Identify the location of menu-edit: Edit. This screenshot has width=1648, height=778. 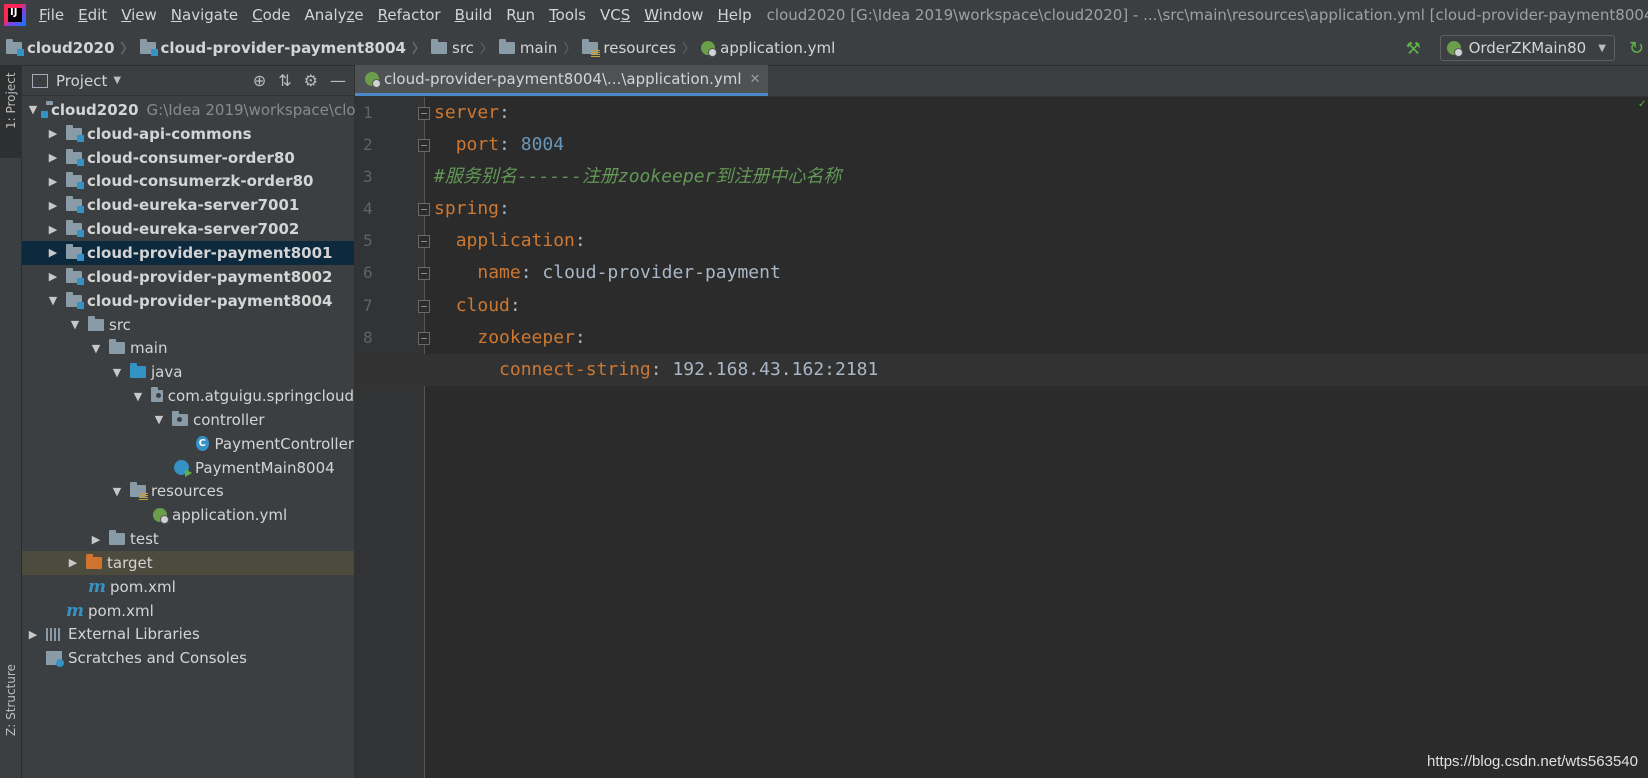
(92, 15).